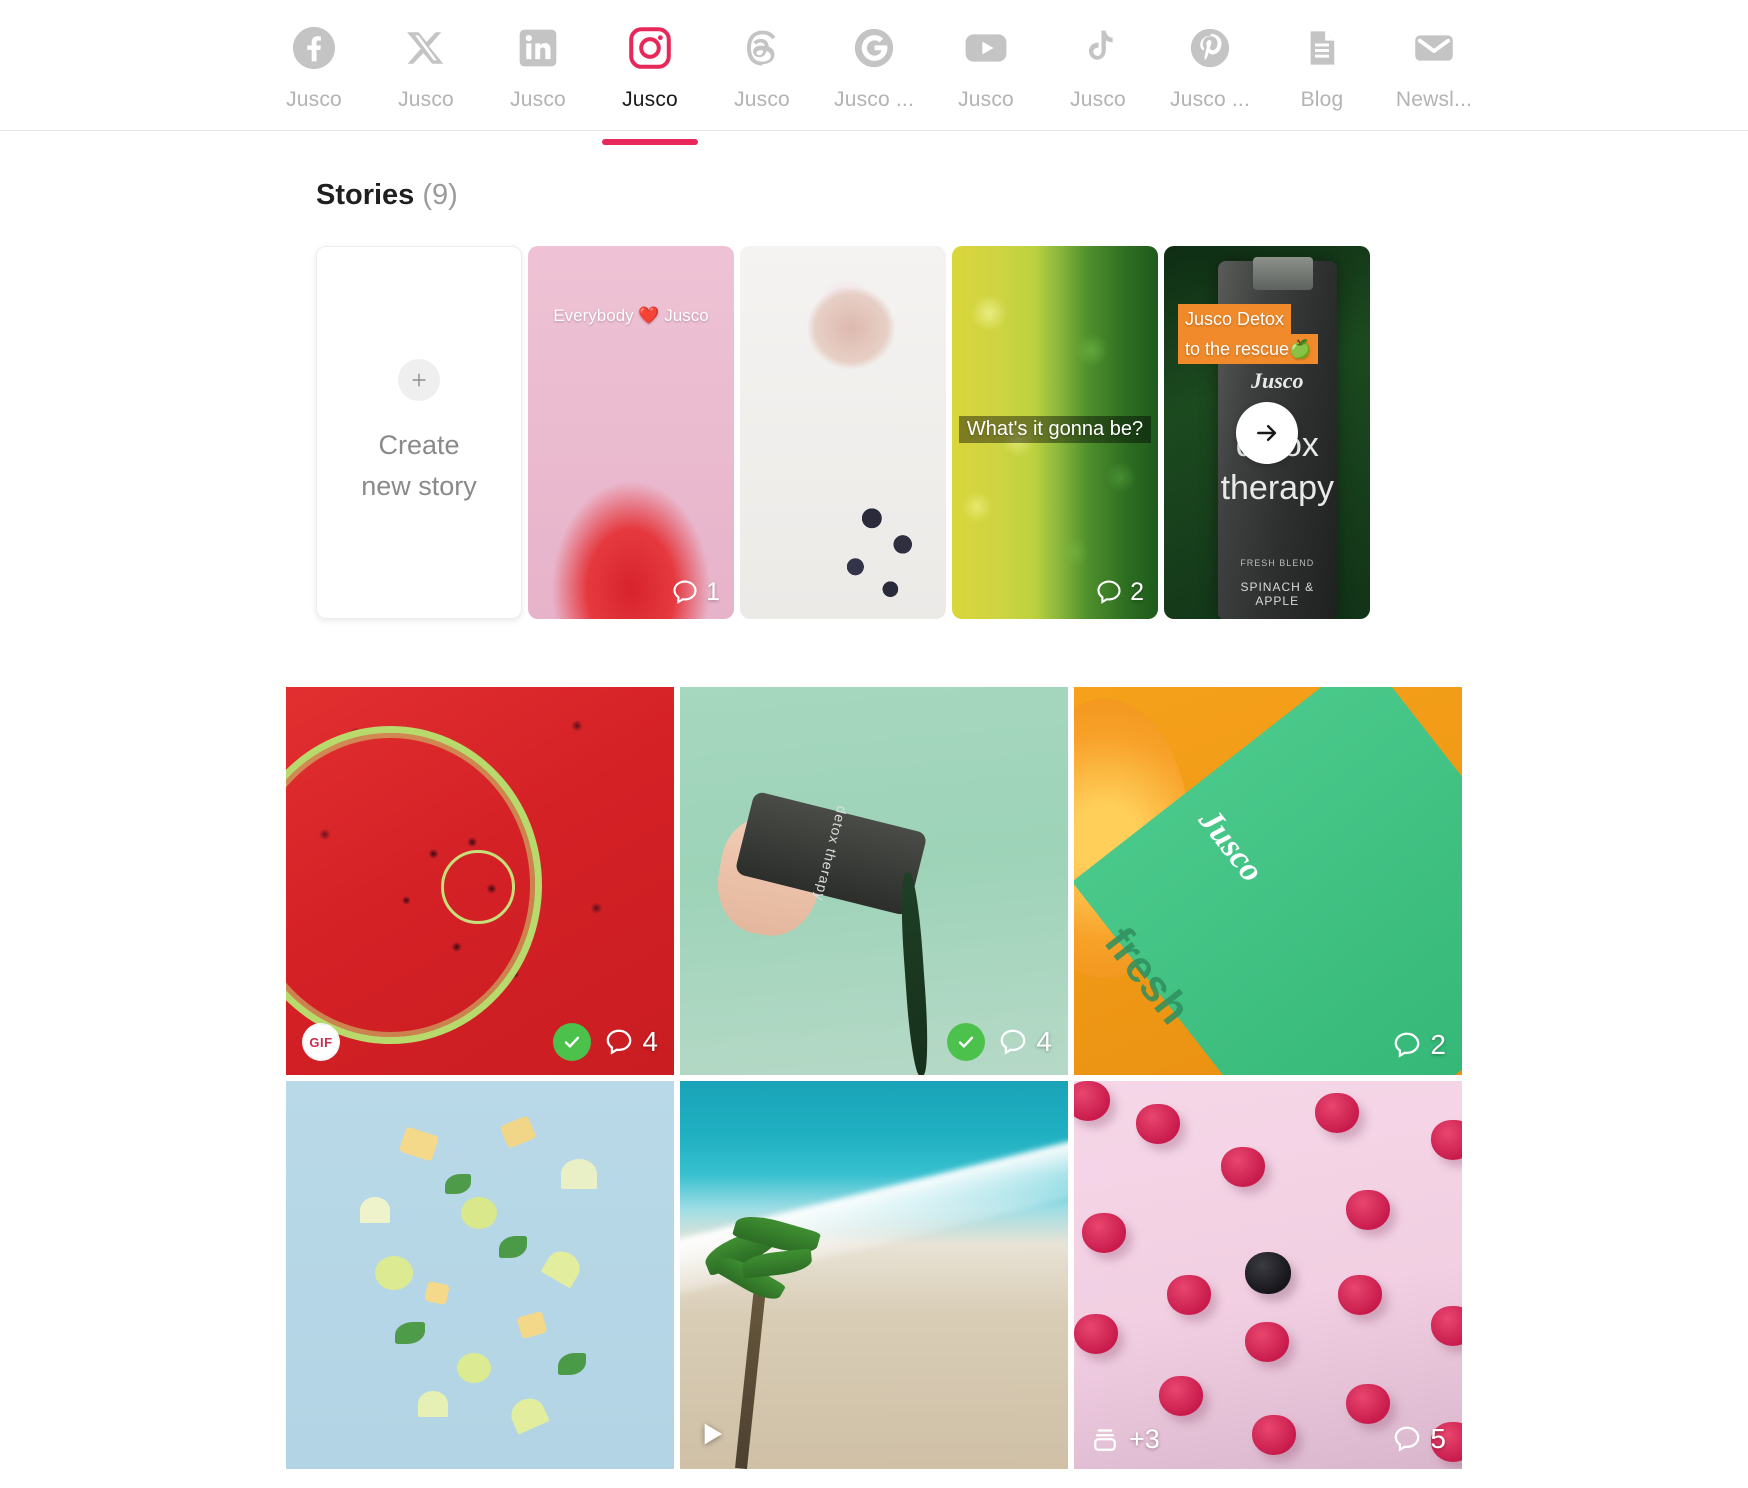 This screenshot has width=1748, height=1488. I want to click on post-badges-right: 2, so click(1418, 1045).